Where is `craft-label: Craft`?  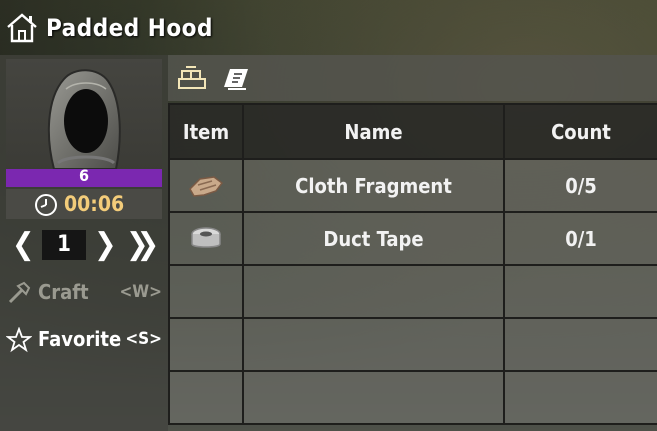 craft-label: Craft is located at coordinates (63, 292).